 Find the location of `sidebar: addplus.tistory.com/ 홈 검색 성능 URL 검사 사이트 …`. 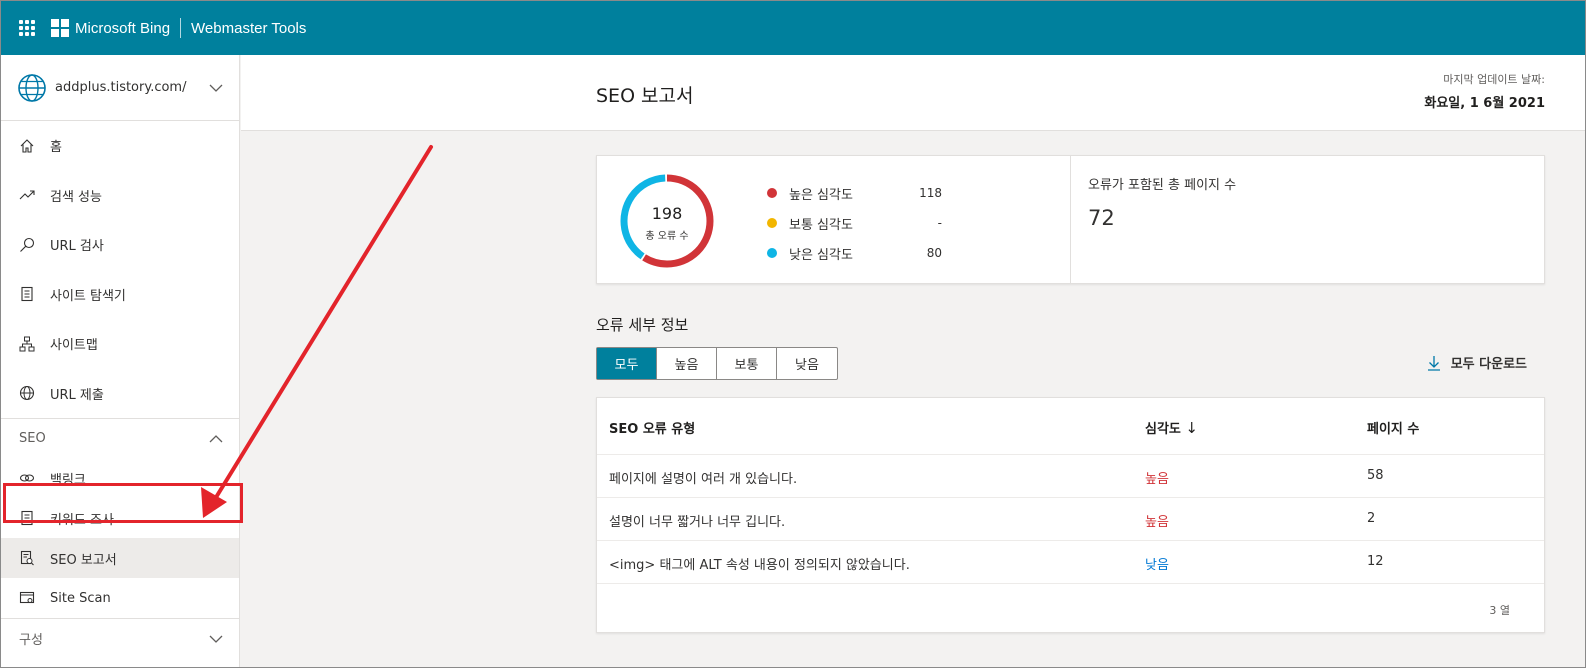

sidebar: addplus.tistory.com/ 홈 검색 성능 URL 검사 사이트 … is located at coordinates (120, 361).